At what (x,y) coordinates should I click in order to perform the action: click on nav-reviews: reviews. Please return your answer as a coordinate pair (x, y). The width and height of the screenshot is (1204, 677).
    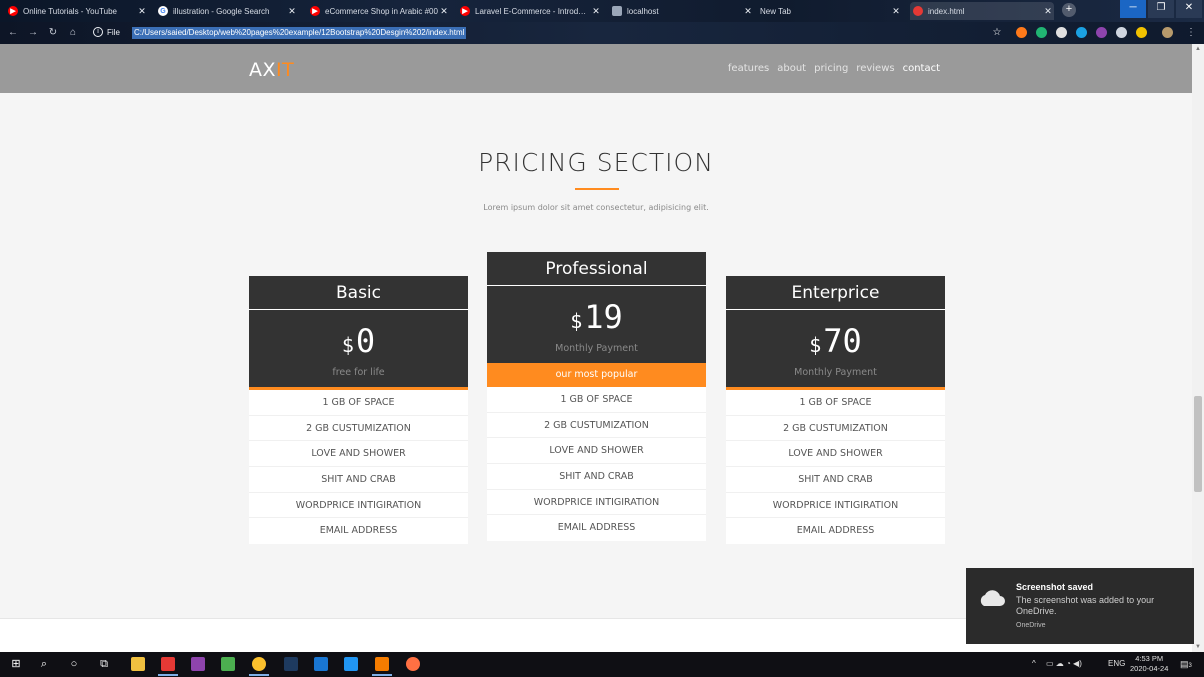
    Looking at the image, I should click on (875, 68).